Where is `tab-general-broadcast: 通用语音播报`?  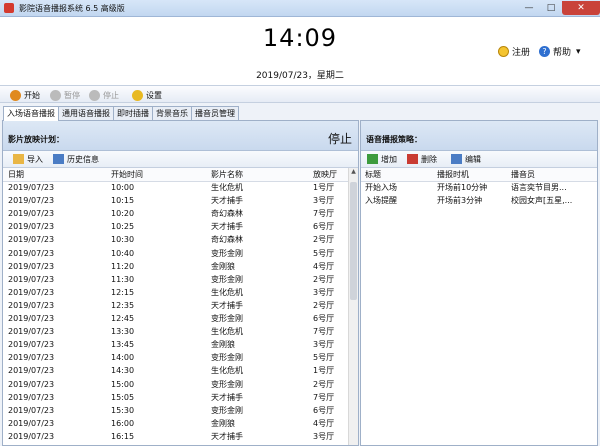 tab-general-broadcast: 通用语音播报 is located at coordinates (86, 113).